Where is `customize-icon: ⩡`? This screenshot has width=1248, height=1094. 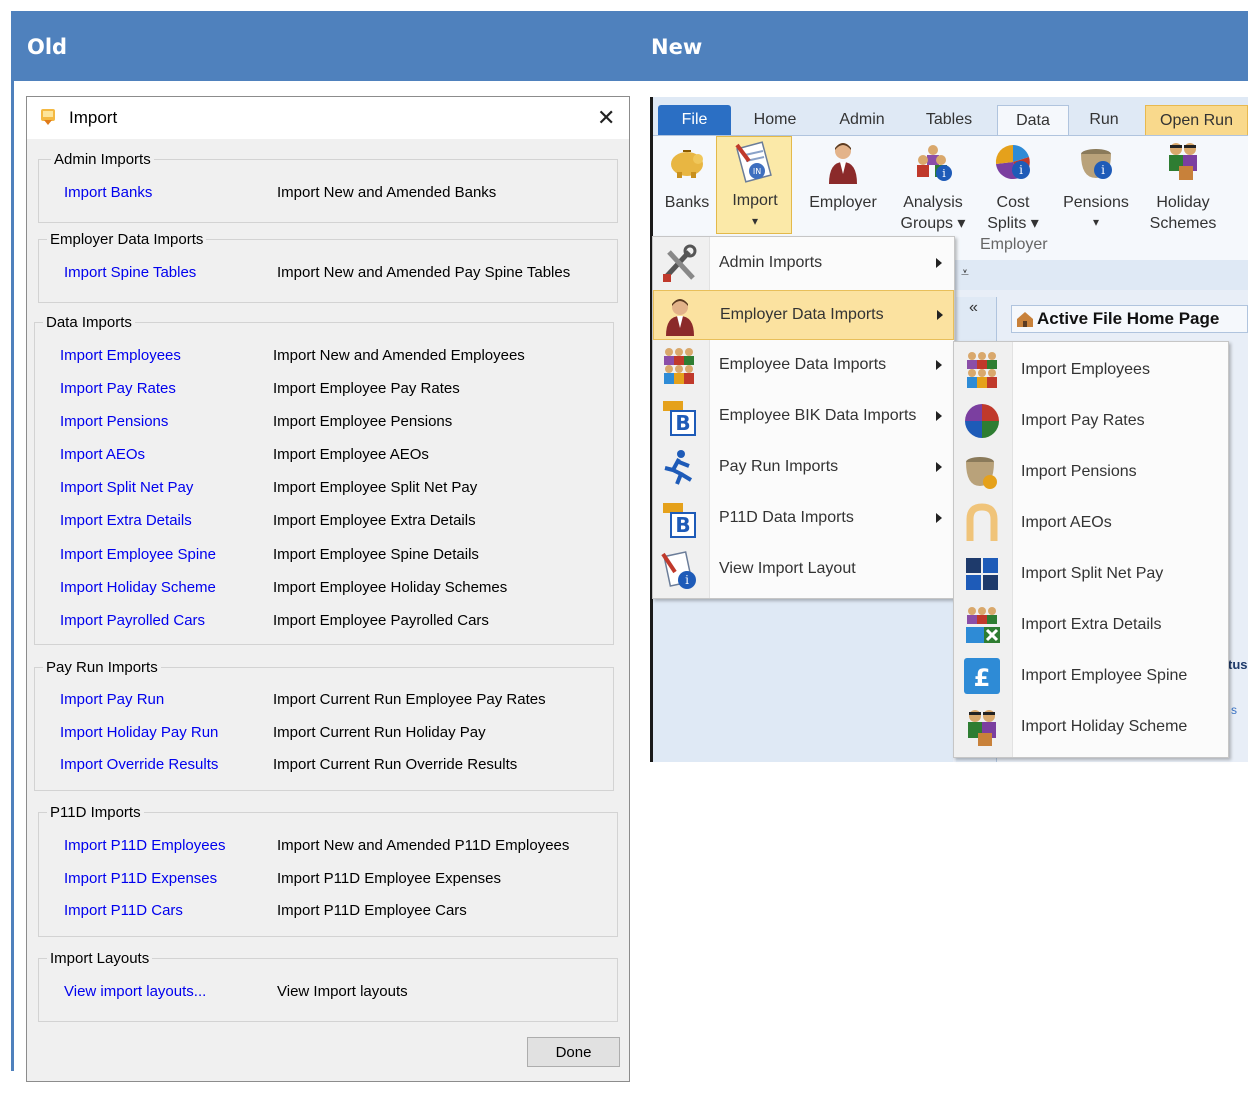 customize-icon: ⩡ is located at coordinates (965, 272).